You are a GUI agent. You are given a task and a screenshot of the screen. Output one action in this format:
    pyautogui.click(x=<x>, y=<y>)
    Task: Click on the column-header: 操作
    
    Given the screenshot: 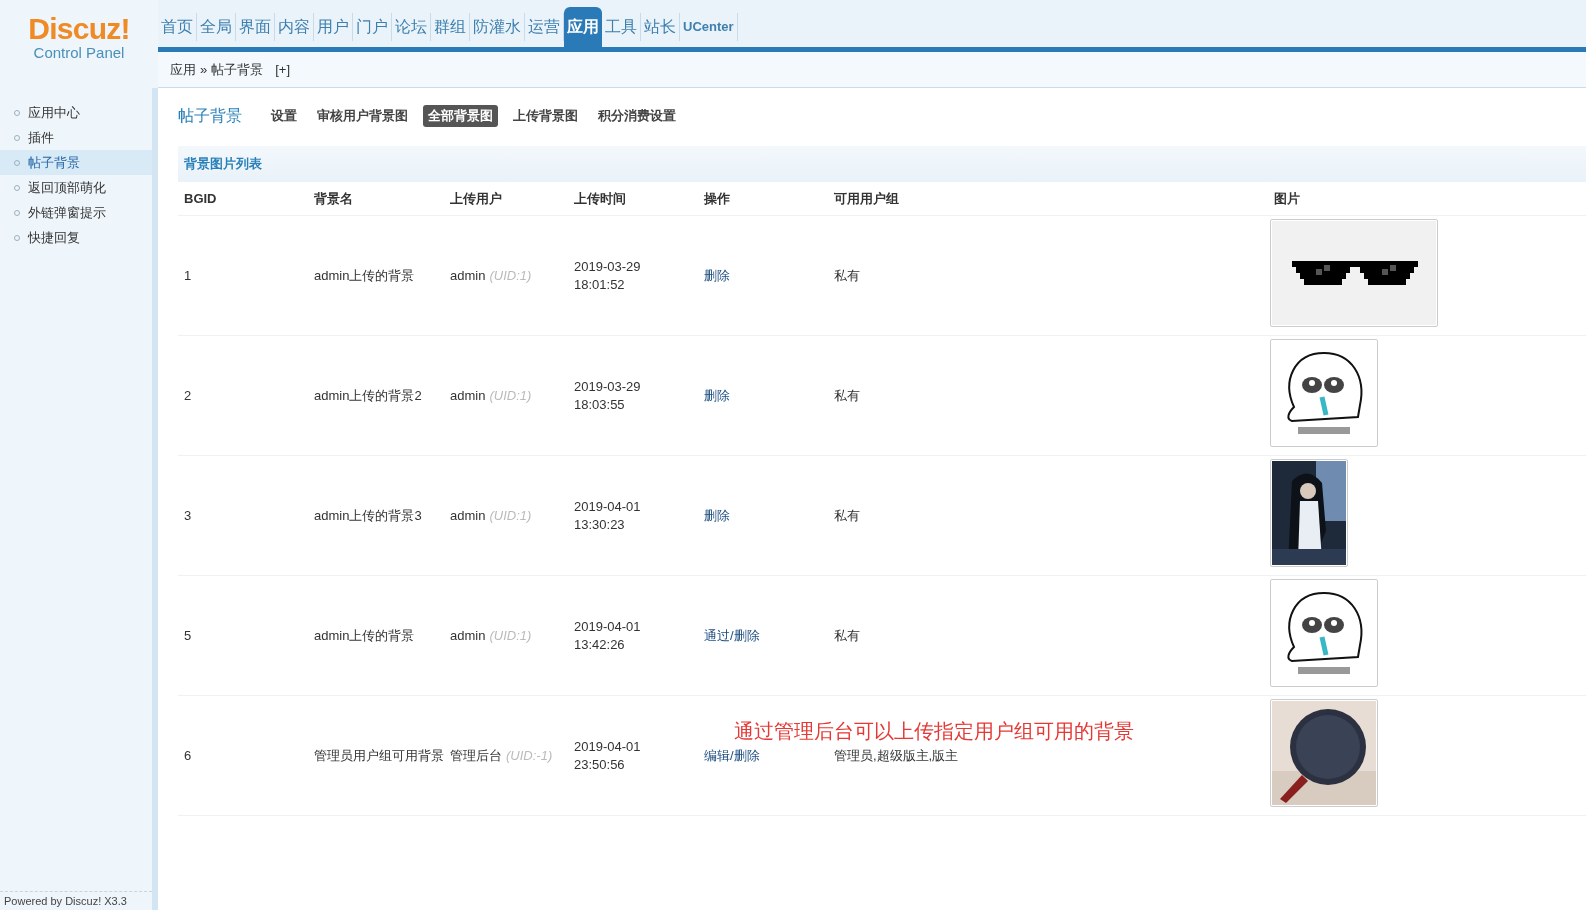 What is the action you would take?
    pyautogui.click(x=717, y=198)
    